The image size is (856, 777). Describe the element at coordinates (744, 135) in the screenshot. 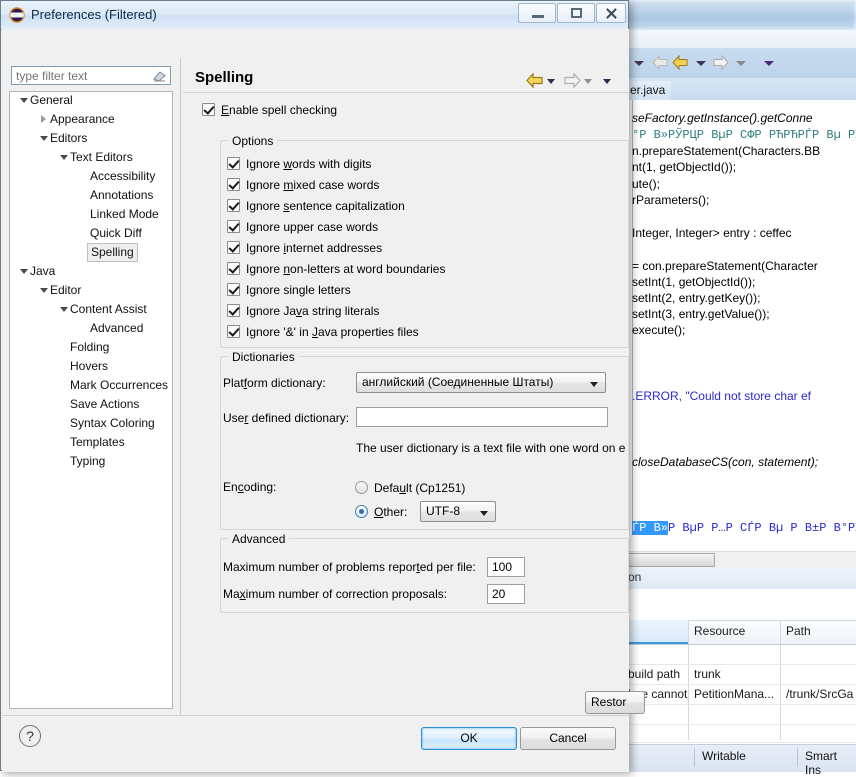

I see `code-comment-mojibake: °Р В»РЎРЦР ВµР СФР РЋРЋРЃР Вµ РЎ` at that location.